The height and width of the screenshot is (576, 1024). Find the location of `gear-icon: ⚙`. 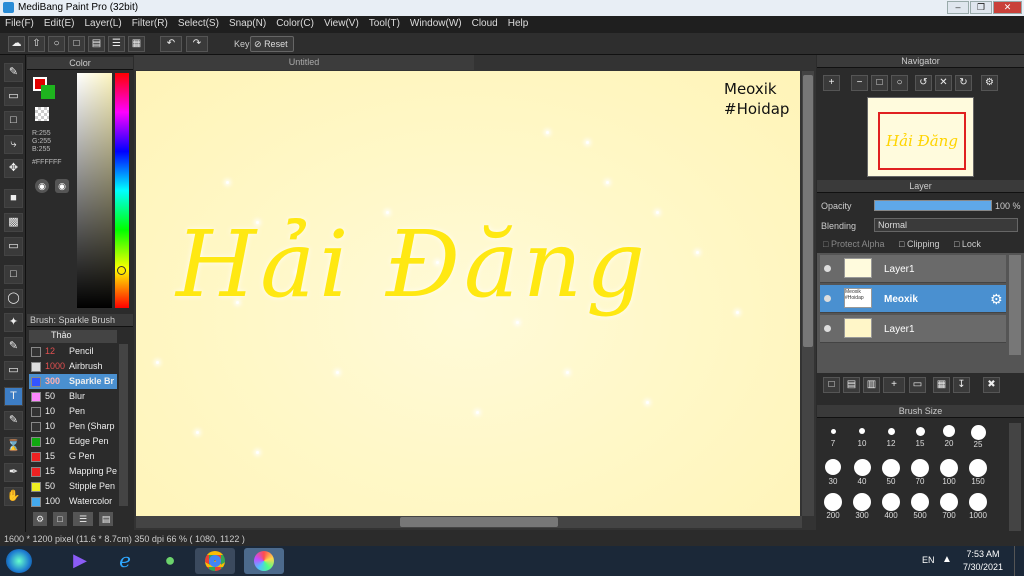

gear-icon: ⚙ is located at coordinates (996, 299).